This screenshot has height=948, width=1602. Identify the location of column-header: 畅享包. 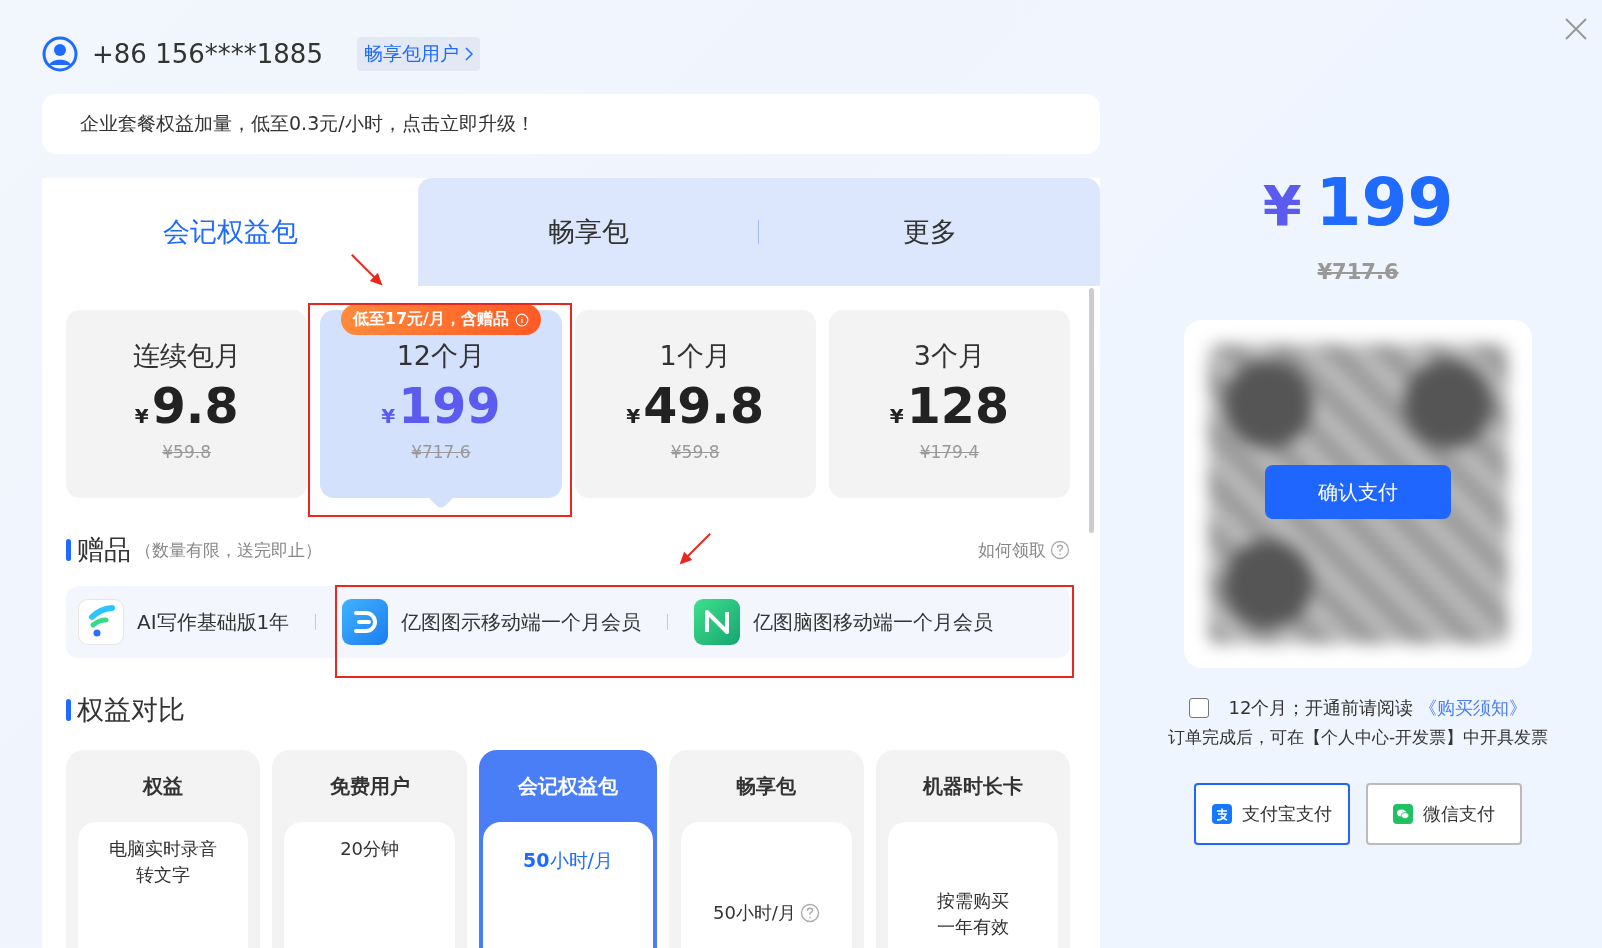
(766, 786).